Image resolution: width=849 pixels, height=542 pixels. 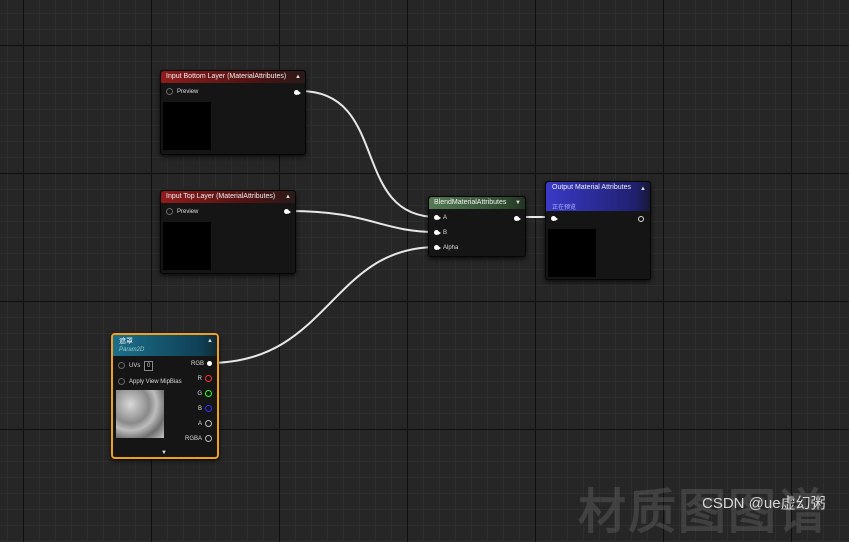 I want to click on input-pin-alpha: Alpha, so click(x=446, y=248).